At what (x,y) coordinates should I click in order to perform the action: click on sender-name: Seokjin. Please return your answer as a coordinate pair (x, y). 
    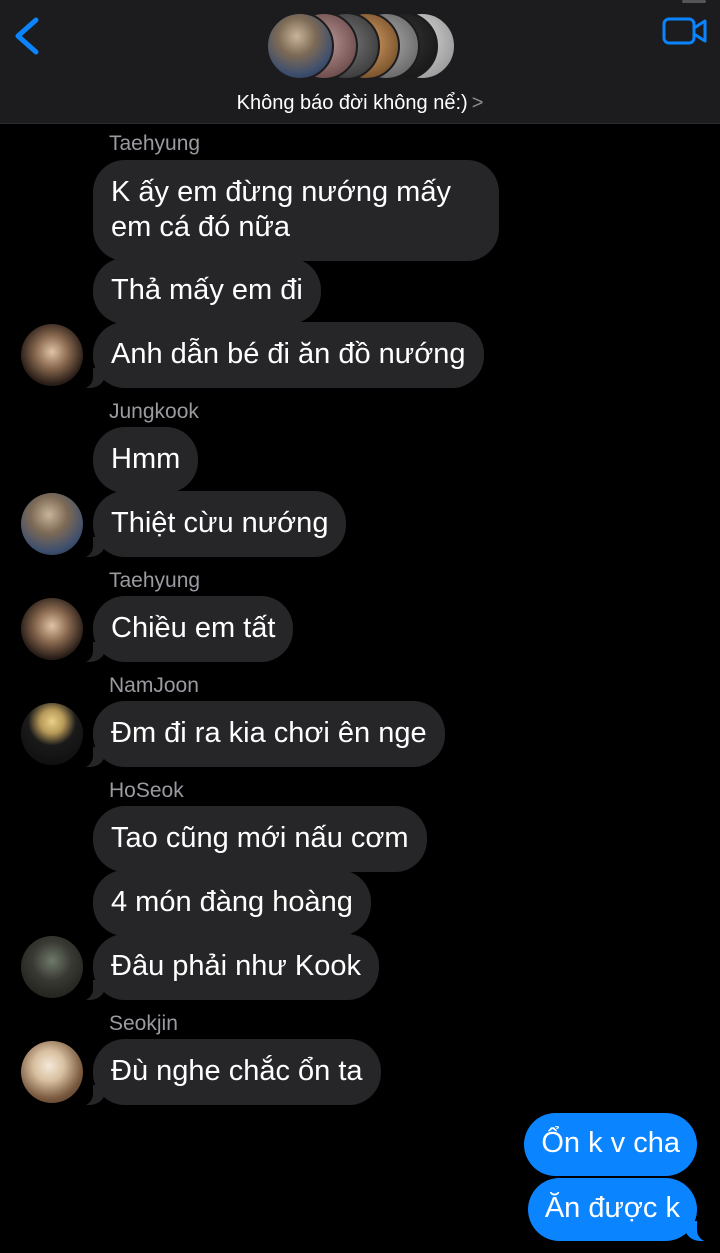
    Looking at the image, I should click on (143, 1023).